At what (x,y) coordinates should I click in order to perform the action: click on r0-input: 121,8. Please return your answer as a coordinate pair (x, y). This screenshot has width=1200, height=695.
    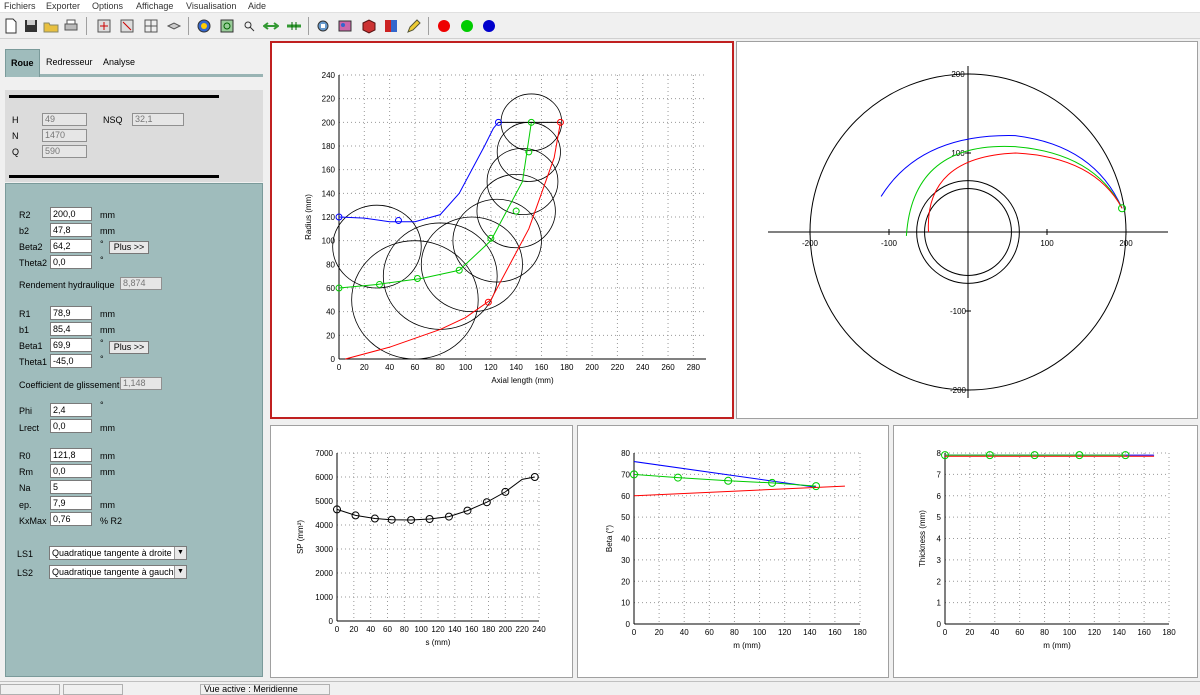
    Looking at the image, I should click on (71, 455).